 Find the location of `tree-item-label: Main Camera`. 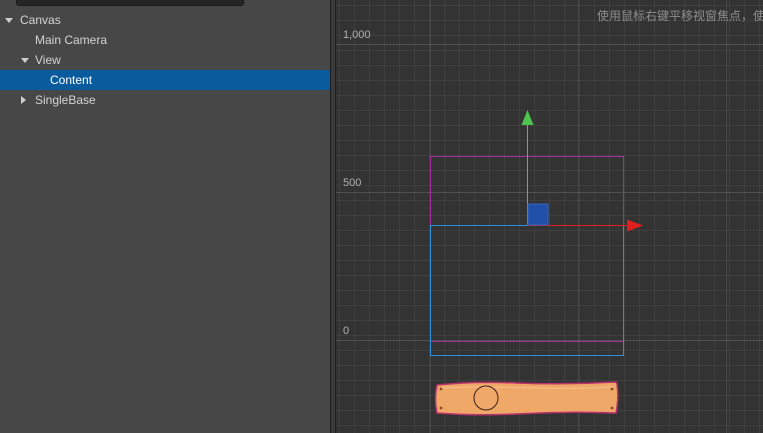

tree-item-label: Main Camera is located at coordinates (71, 40).